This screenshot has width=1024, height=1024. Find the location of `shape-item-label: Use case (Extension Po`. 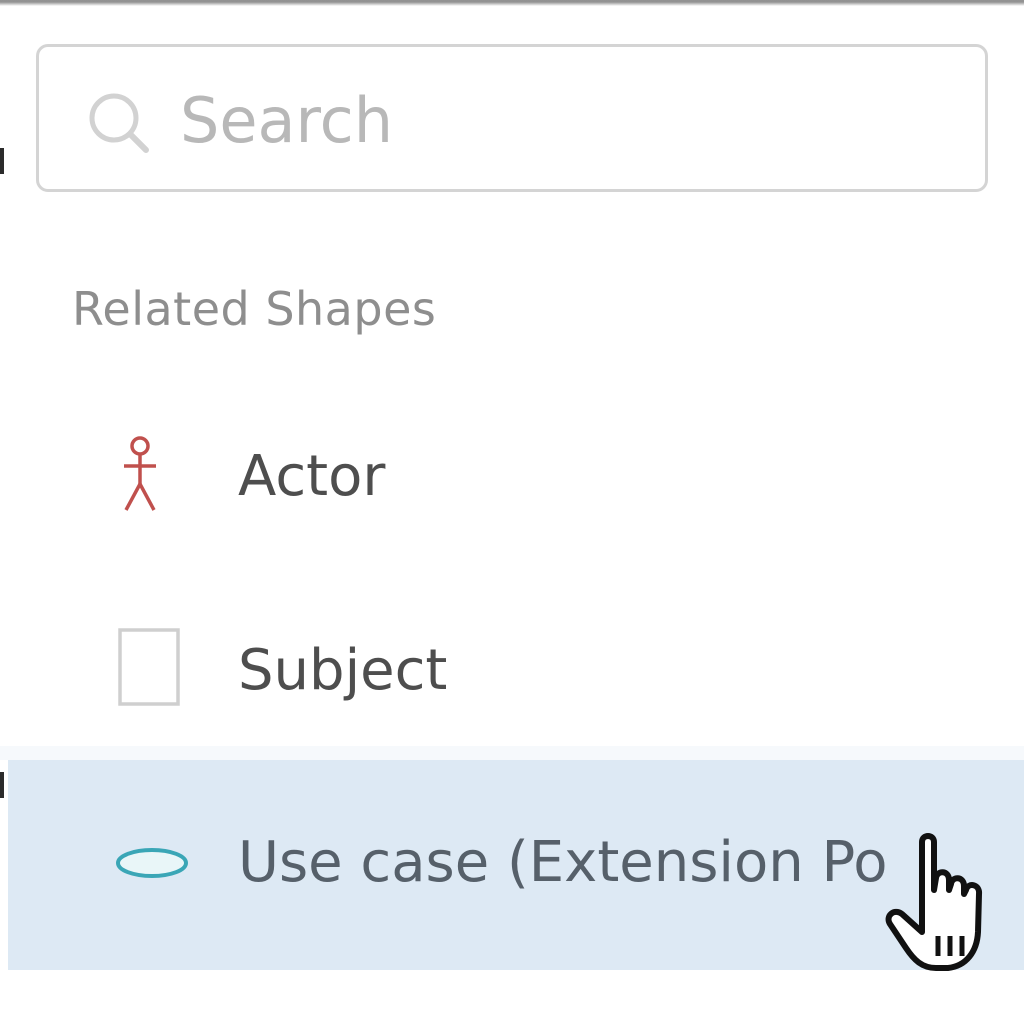

shape-item-label: Use case (Extension Po is located at coordinates (563, 862).